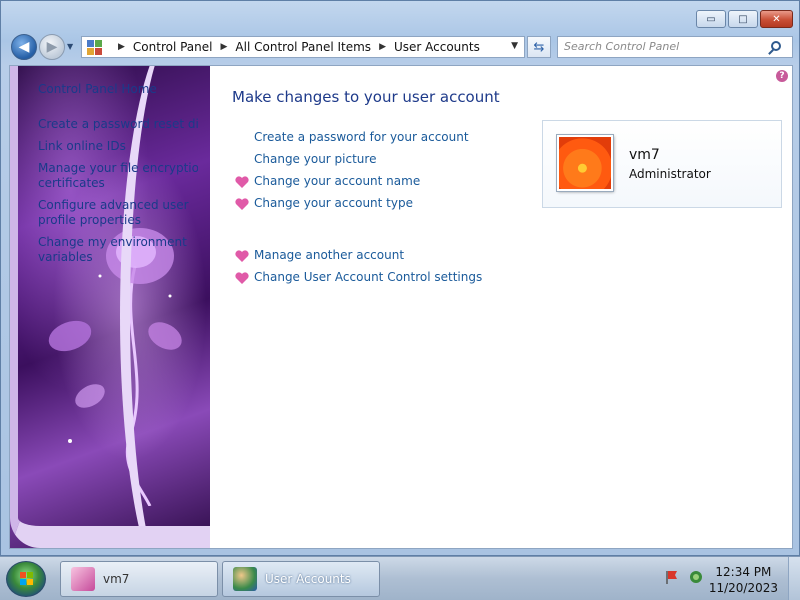 The height and width of the screenshot is (600, 800). I want to click on task-change-type: Change your account type, so click(382, 203).